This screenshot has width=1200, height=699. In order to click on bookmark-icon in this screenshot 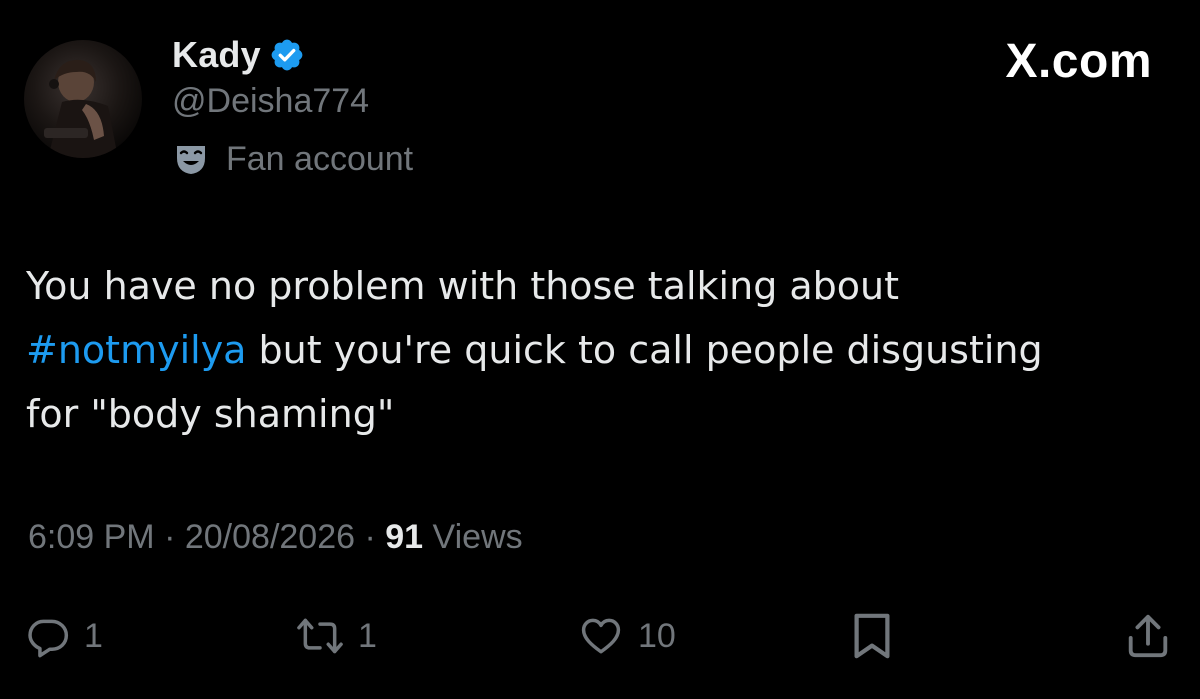, I will do `click(872, 636)`.